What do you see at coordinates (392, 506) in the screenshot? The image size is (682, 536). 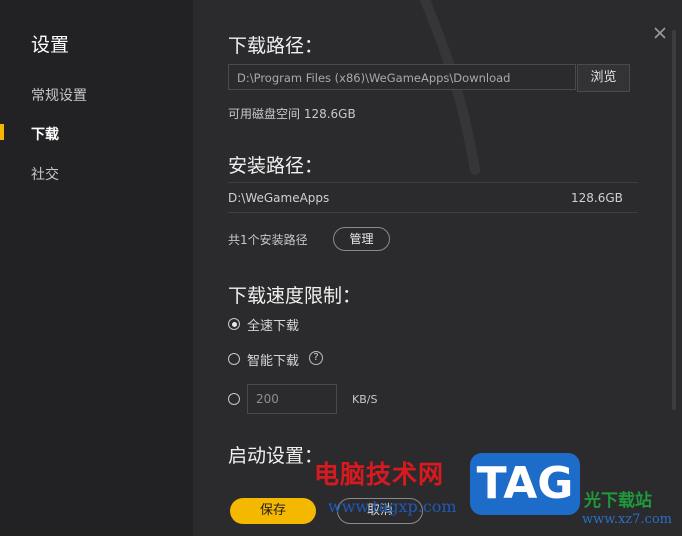 I see `watermark-url: www.tagxp.com` at bounding box center [392, 506].